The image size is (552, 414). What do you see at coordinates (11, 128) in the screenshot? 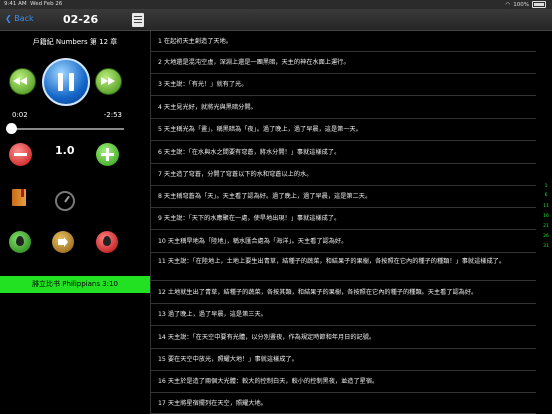
I see `progress-knob` at bounding box center [11, 128].